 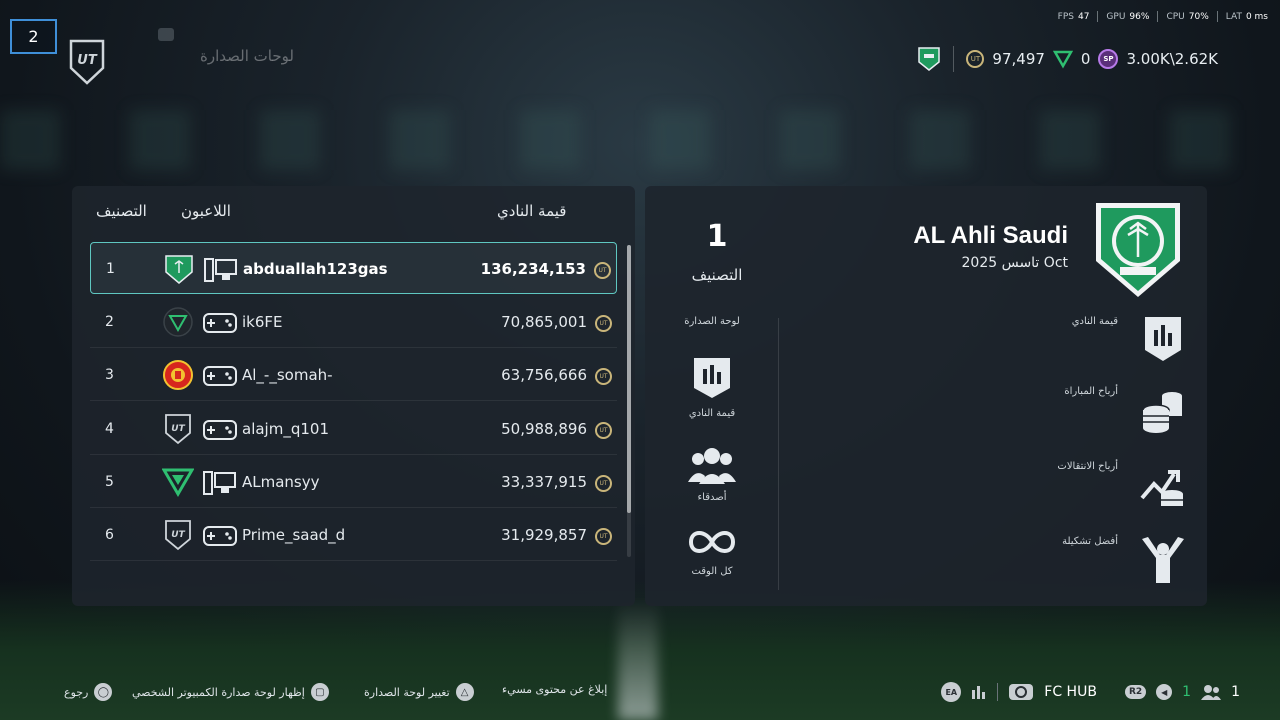 I want to click on circle-button-icon: ◯, so click(x=103, y=692).